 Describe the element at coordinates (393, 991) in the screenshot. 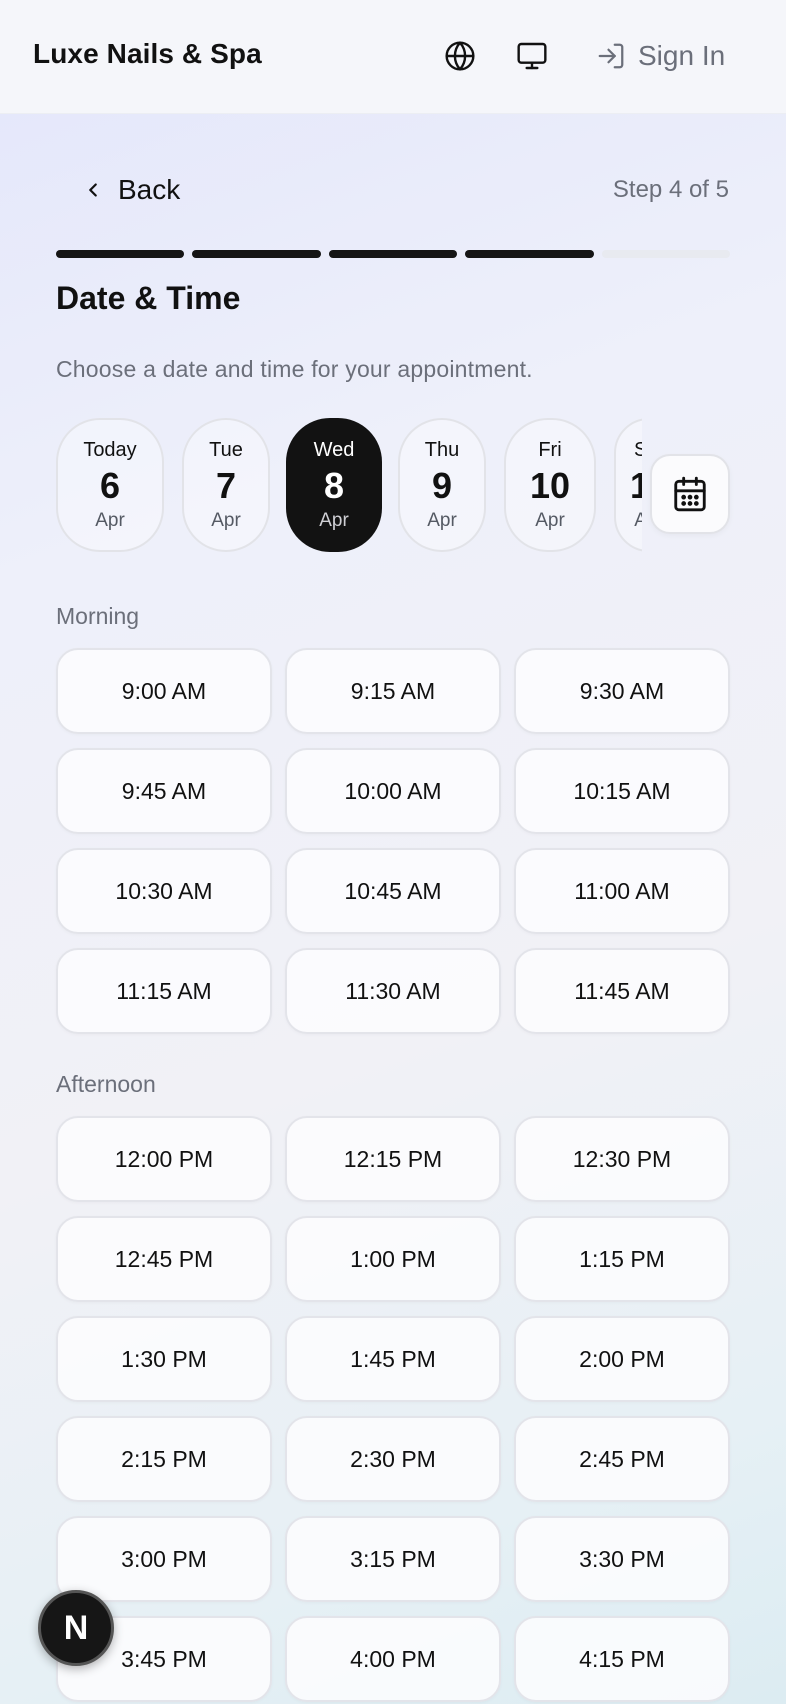

I see `time-slot-button: 11:30 AM` at that location.